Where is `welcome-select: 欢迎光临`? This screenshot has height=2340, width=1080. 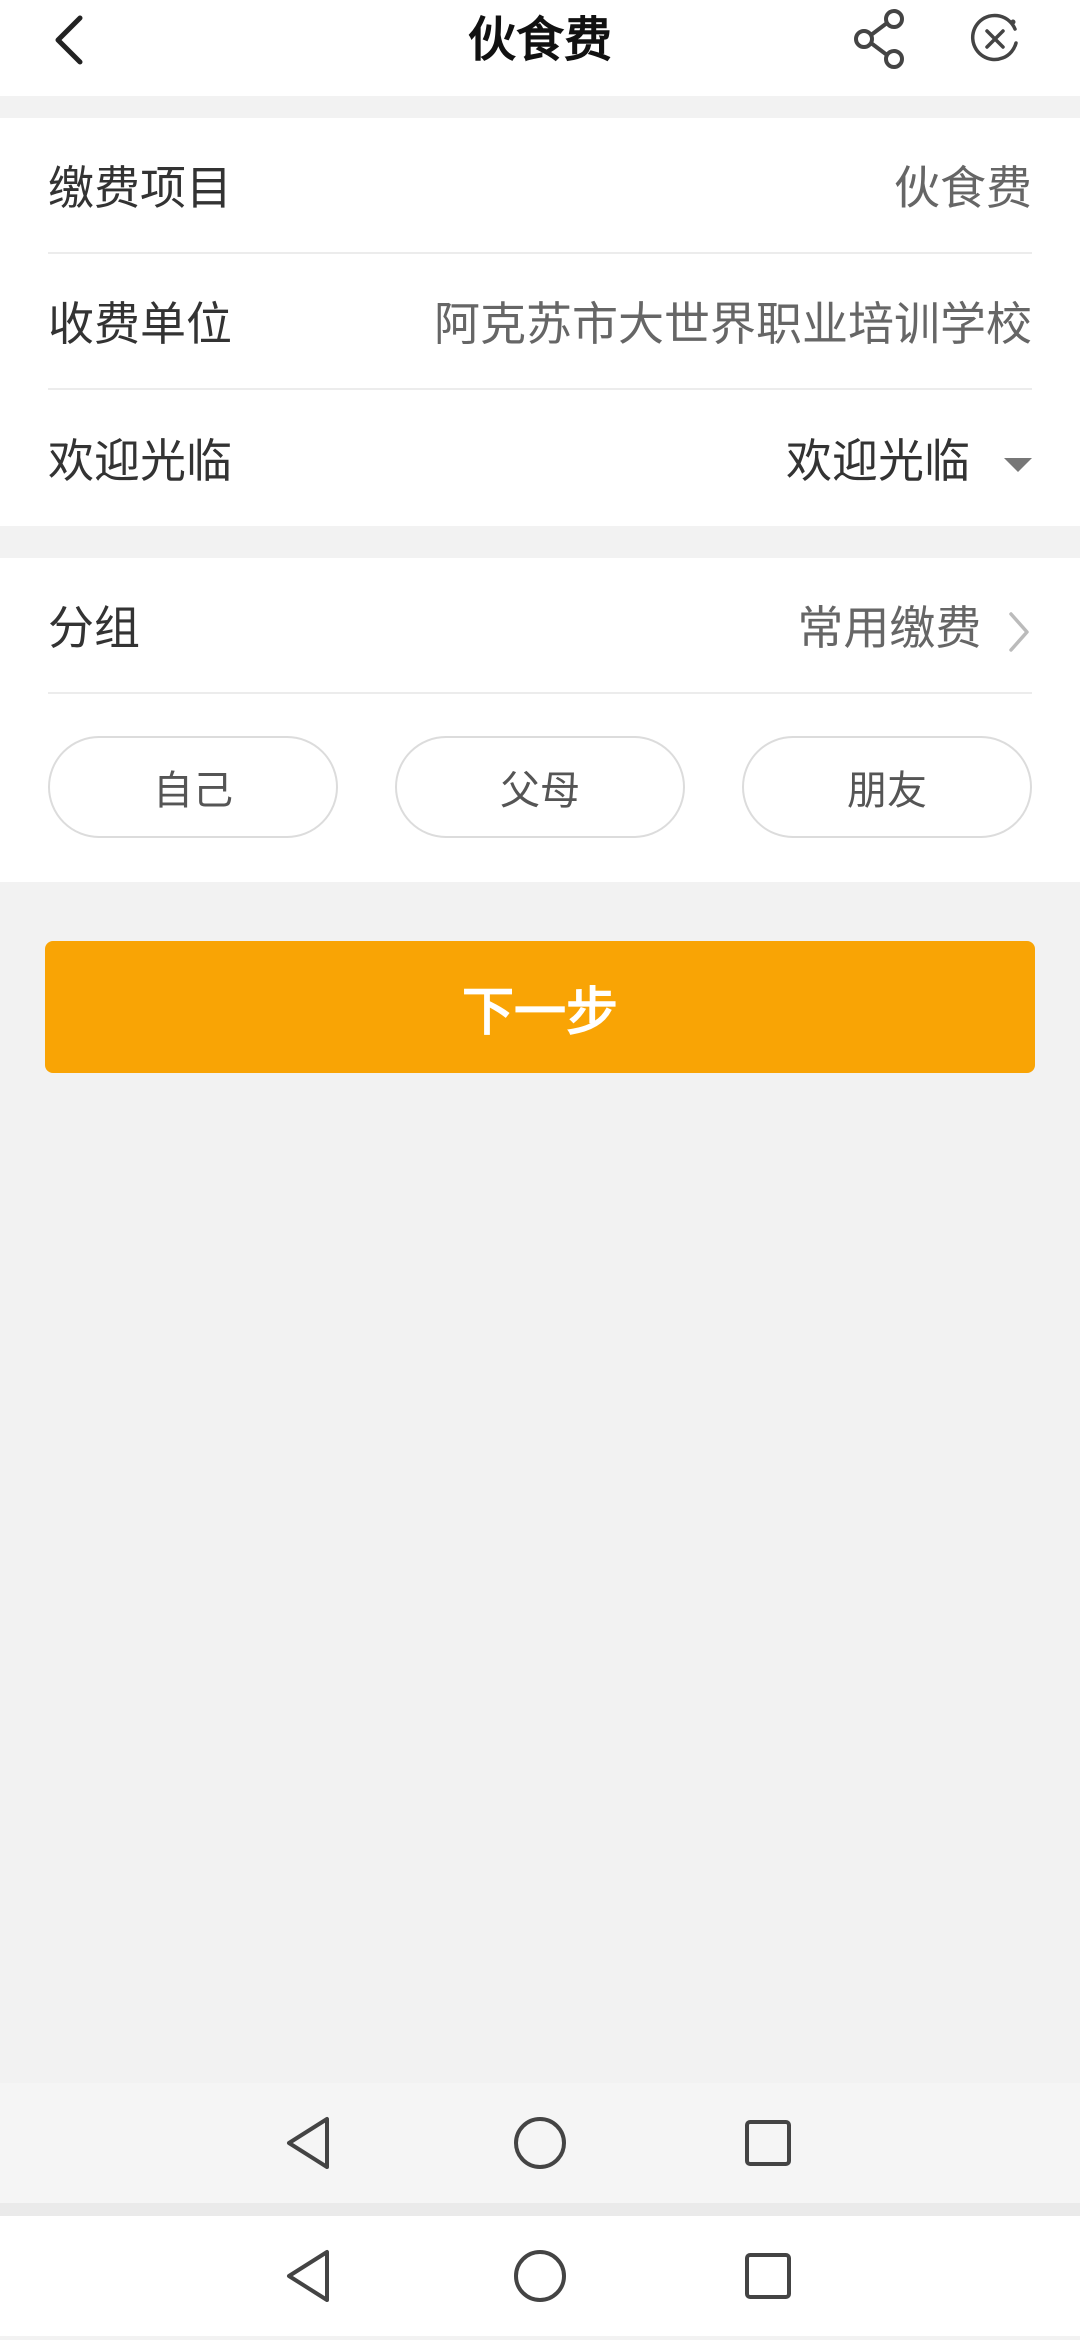 welcome-select: 欢迎光临 is located at coordinates (909, 458).